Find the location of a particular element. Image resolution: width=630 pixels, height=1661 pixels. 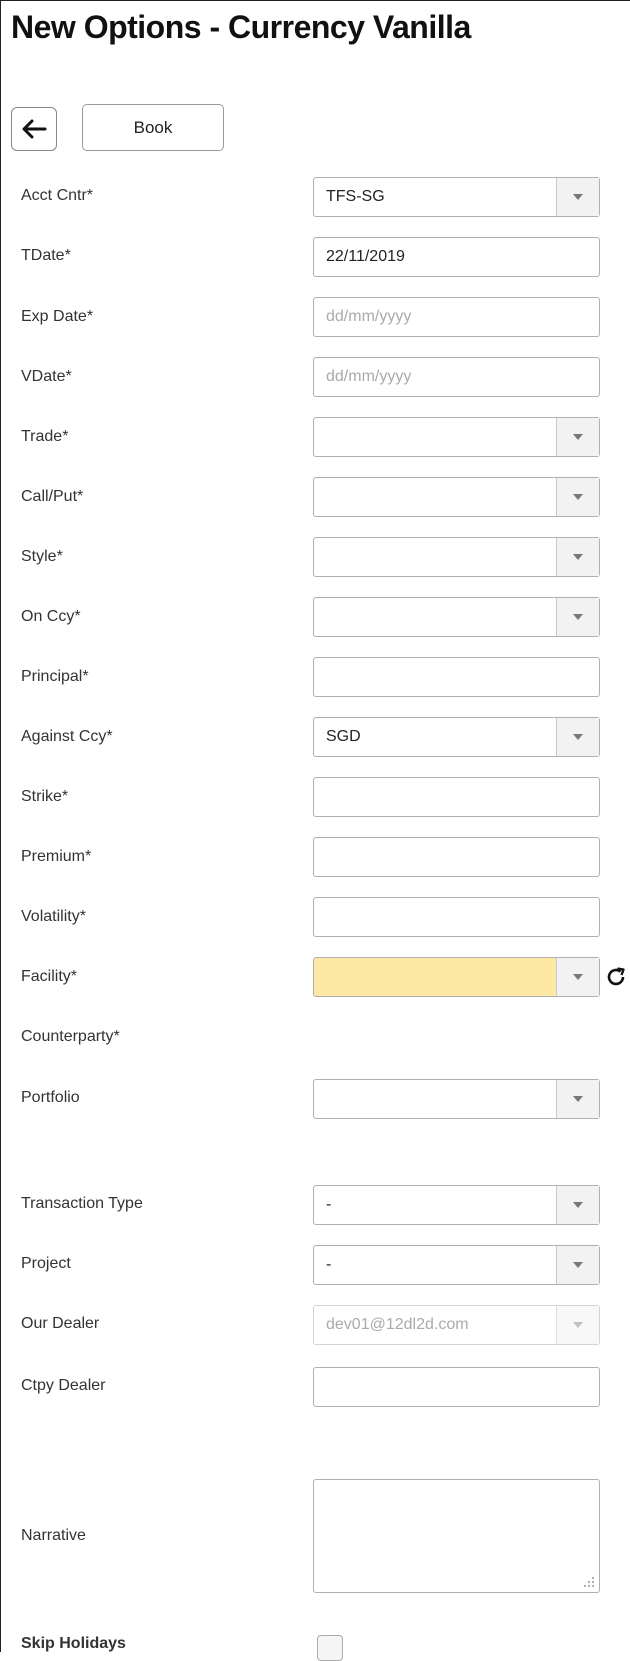

vdate-placeholder: dd/mm/yyyy is located at coordinates (369, 376).